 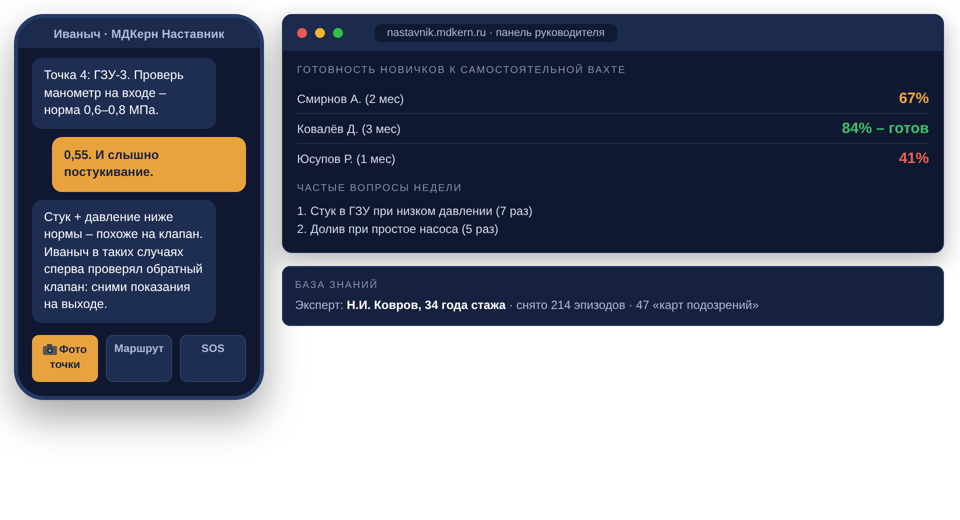 I want to click on expert-info: Эксперт: Н.И. Ковров, 34 года стажа · снято 214 эпизодов · 47 «карт подозрений», so click(x=527, y=305).